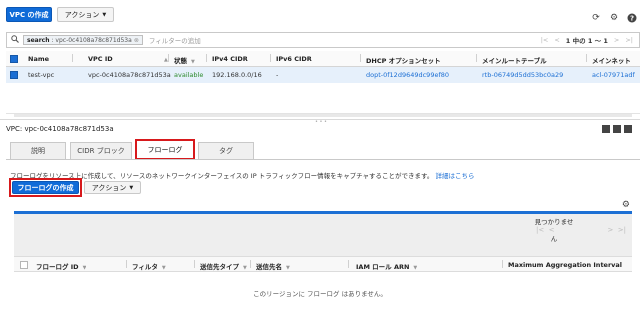  What do you see at coordinates (616, 60) in the screenshot?
I see `column-main-network-acl: メインネット` at bounding box center [616, 60].